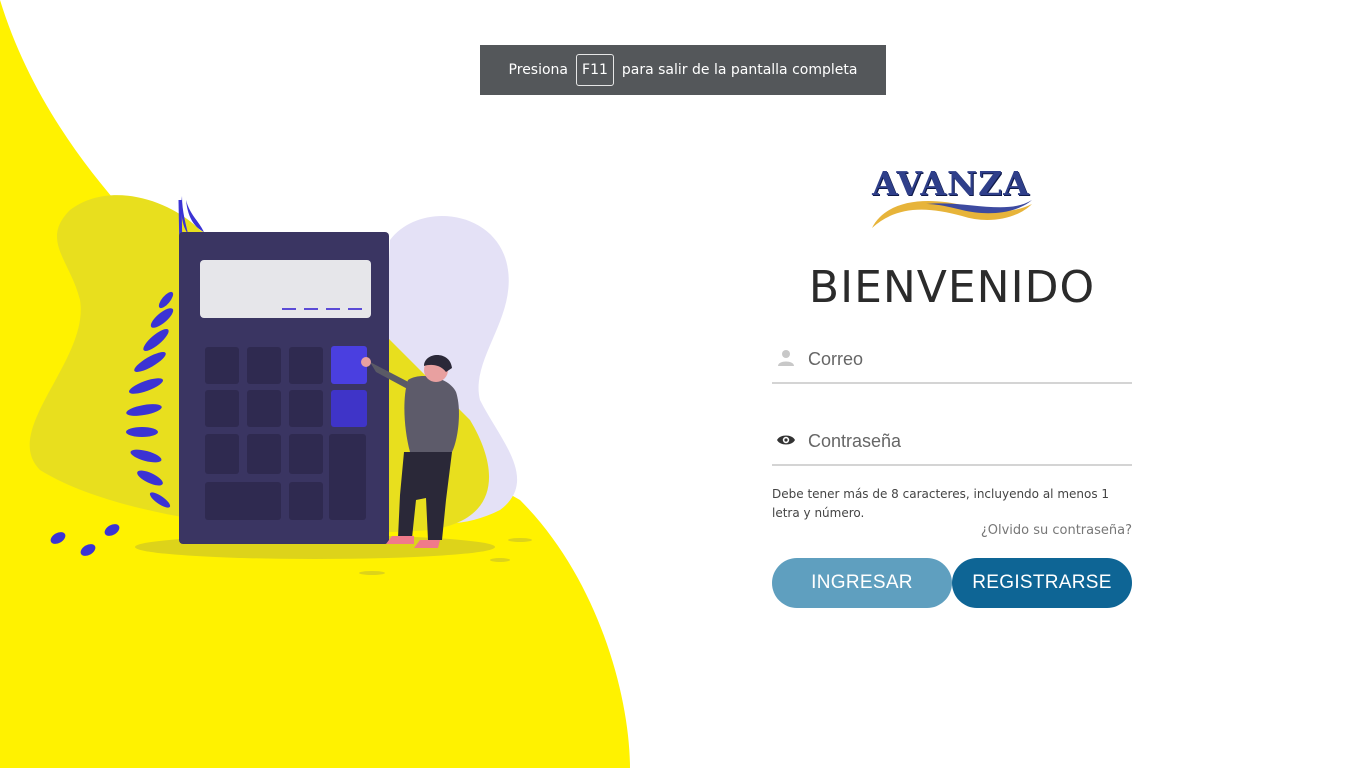 This screenshot has width=1366, height=768. I want to click on fullscreen-notice-suffix: para salir de la pantalla completa, so click(739, 70).